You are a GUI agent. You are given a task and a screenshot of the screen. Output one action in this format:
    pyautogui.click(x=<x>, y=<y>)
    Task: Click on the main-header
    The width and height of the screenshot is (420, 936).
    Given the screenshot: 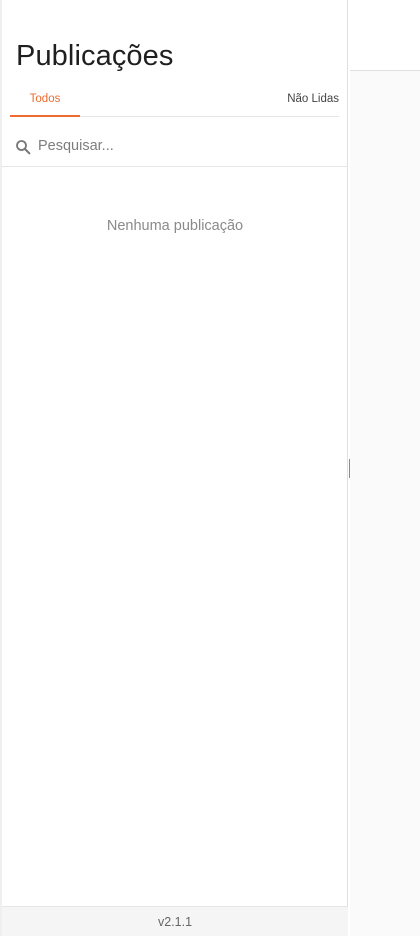 What is the action you would take?
    pyautogui.click(x=385, y=35)
    